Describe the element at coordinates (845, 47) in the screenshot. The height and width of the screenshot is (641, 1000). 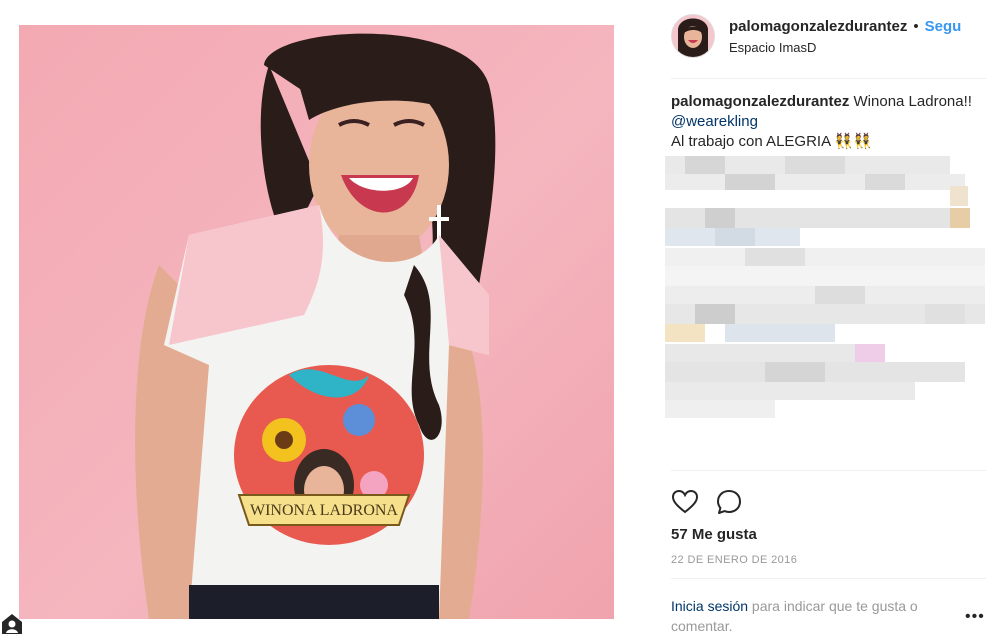
I see `location-link: Espacio ImasD` at that location.